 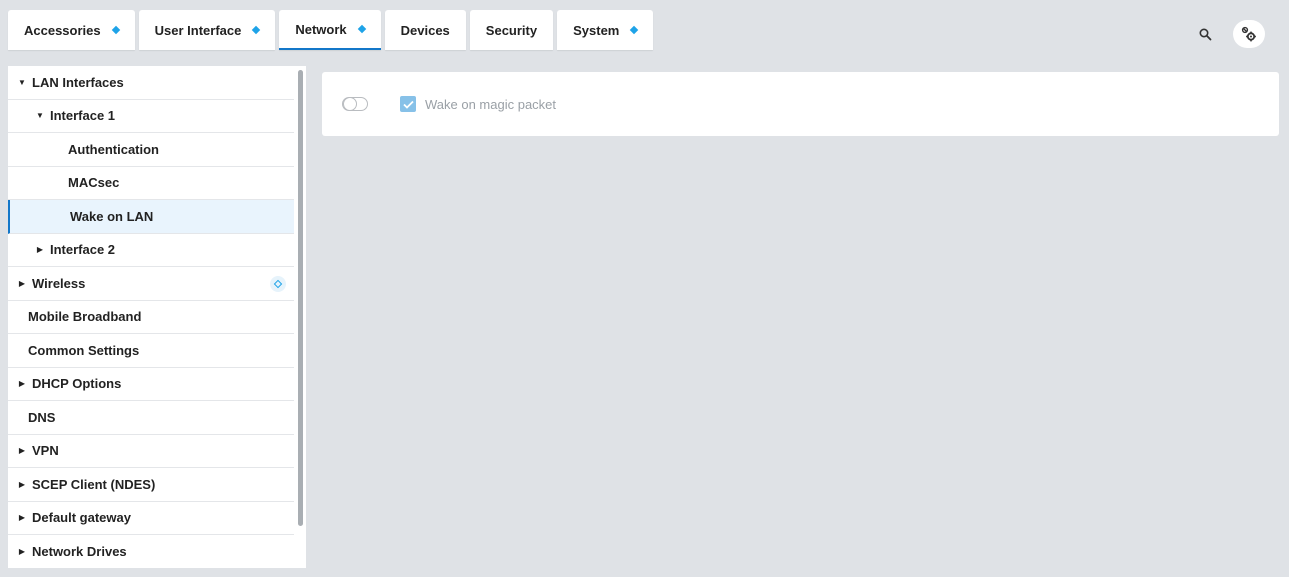 I want to click on tree-item-scep-client: ▶ SCEP Client (NDES), so click(x=151, y=485).